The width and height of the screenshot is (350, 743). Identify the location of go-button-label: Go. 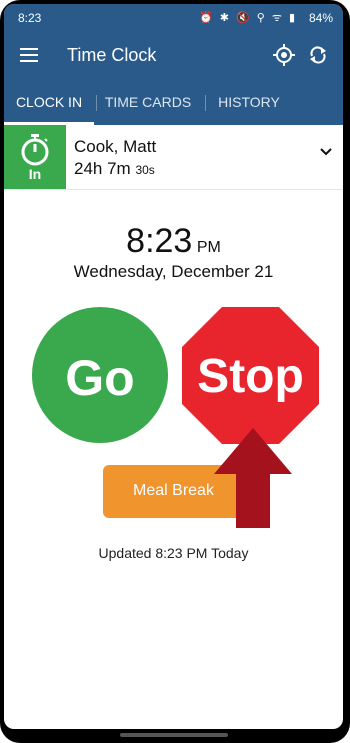
(100, 378).